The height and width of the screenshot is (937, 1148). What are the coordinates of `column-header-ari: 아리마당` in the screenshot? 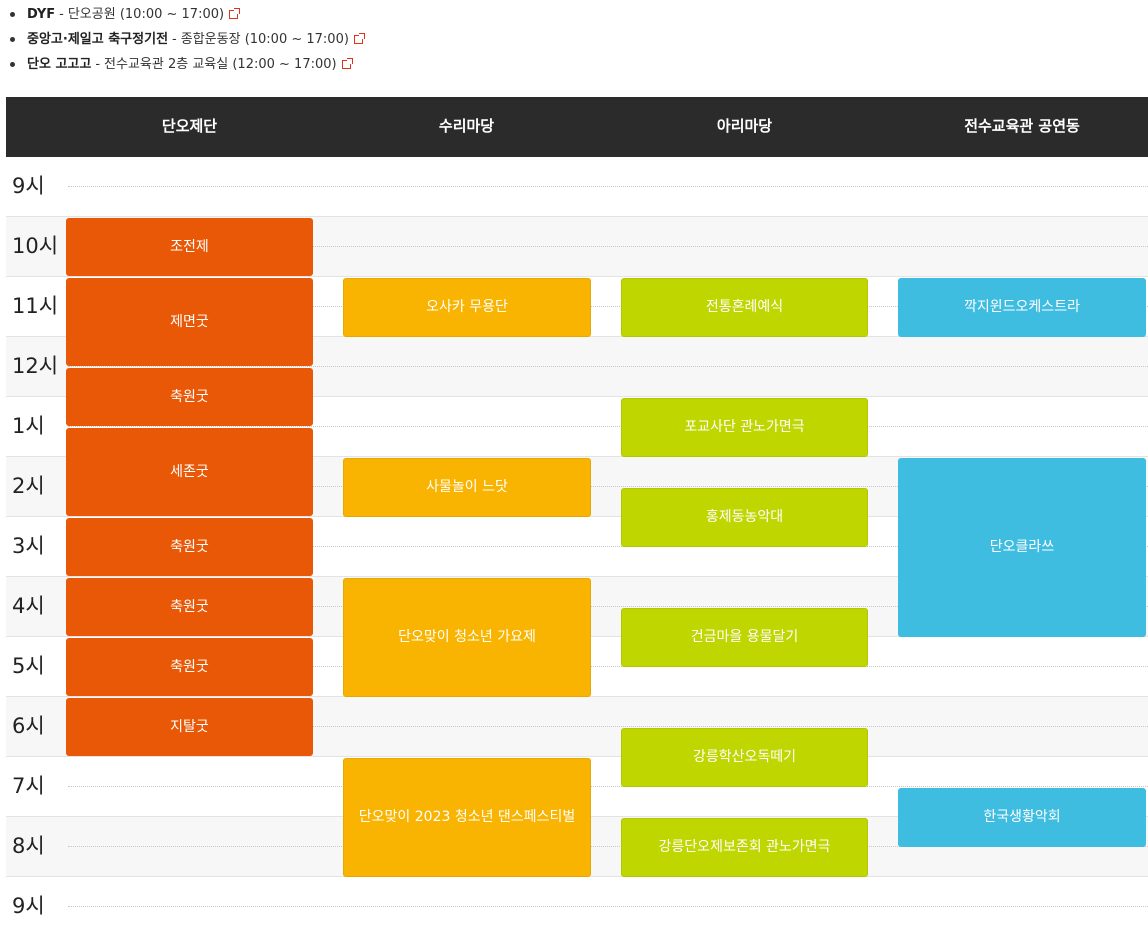 It's located at (744, 126).